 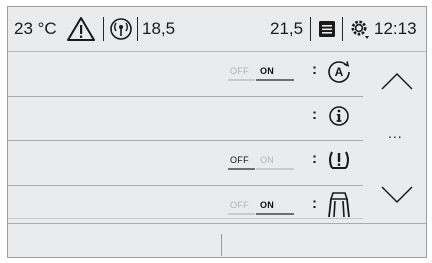 I want to click on tyre-pressure-warning-icon, so click(x=339, y=160).